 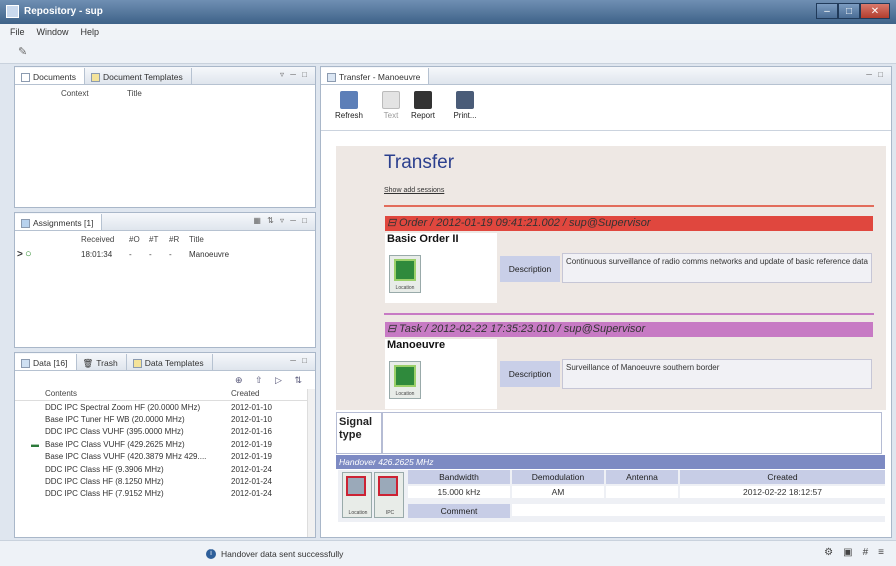 I want to click on transfer-icon, so click(x=331, y=77).